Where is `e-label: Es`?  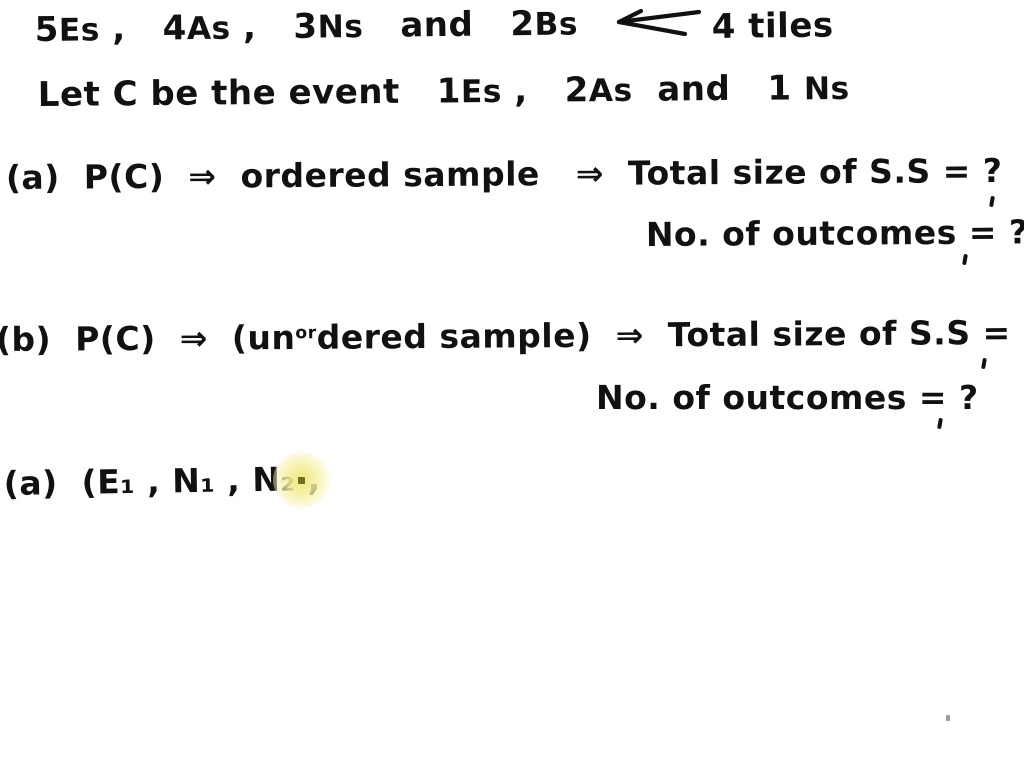
e-label: Es is located at coordinates (79, 30).